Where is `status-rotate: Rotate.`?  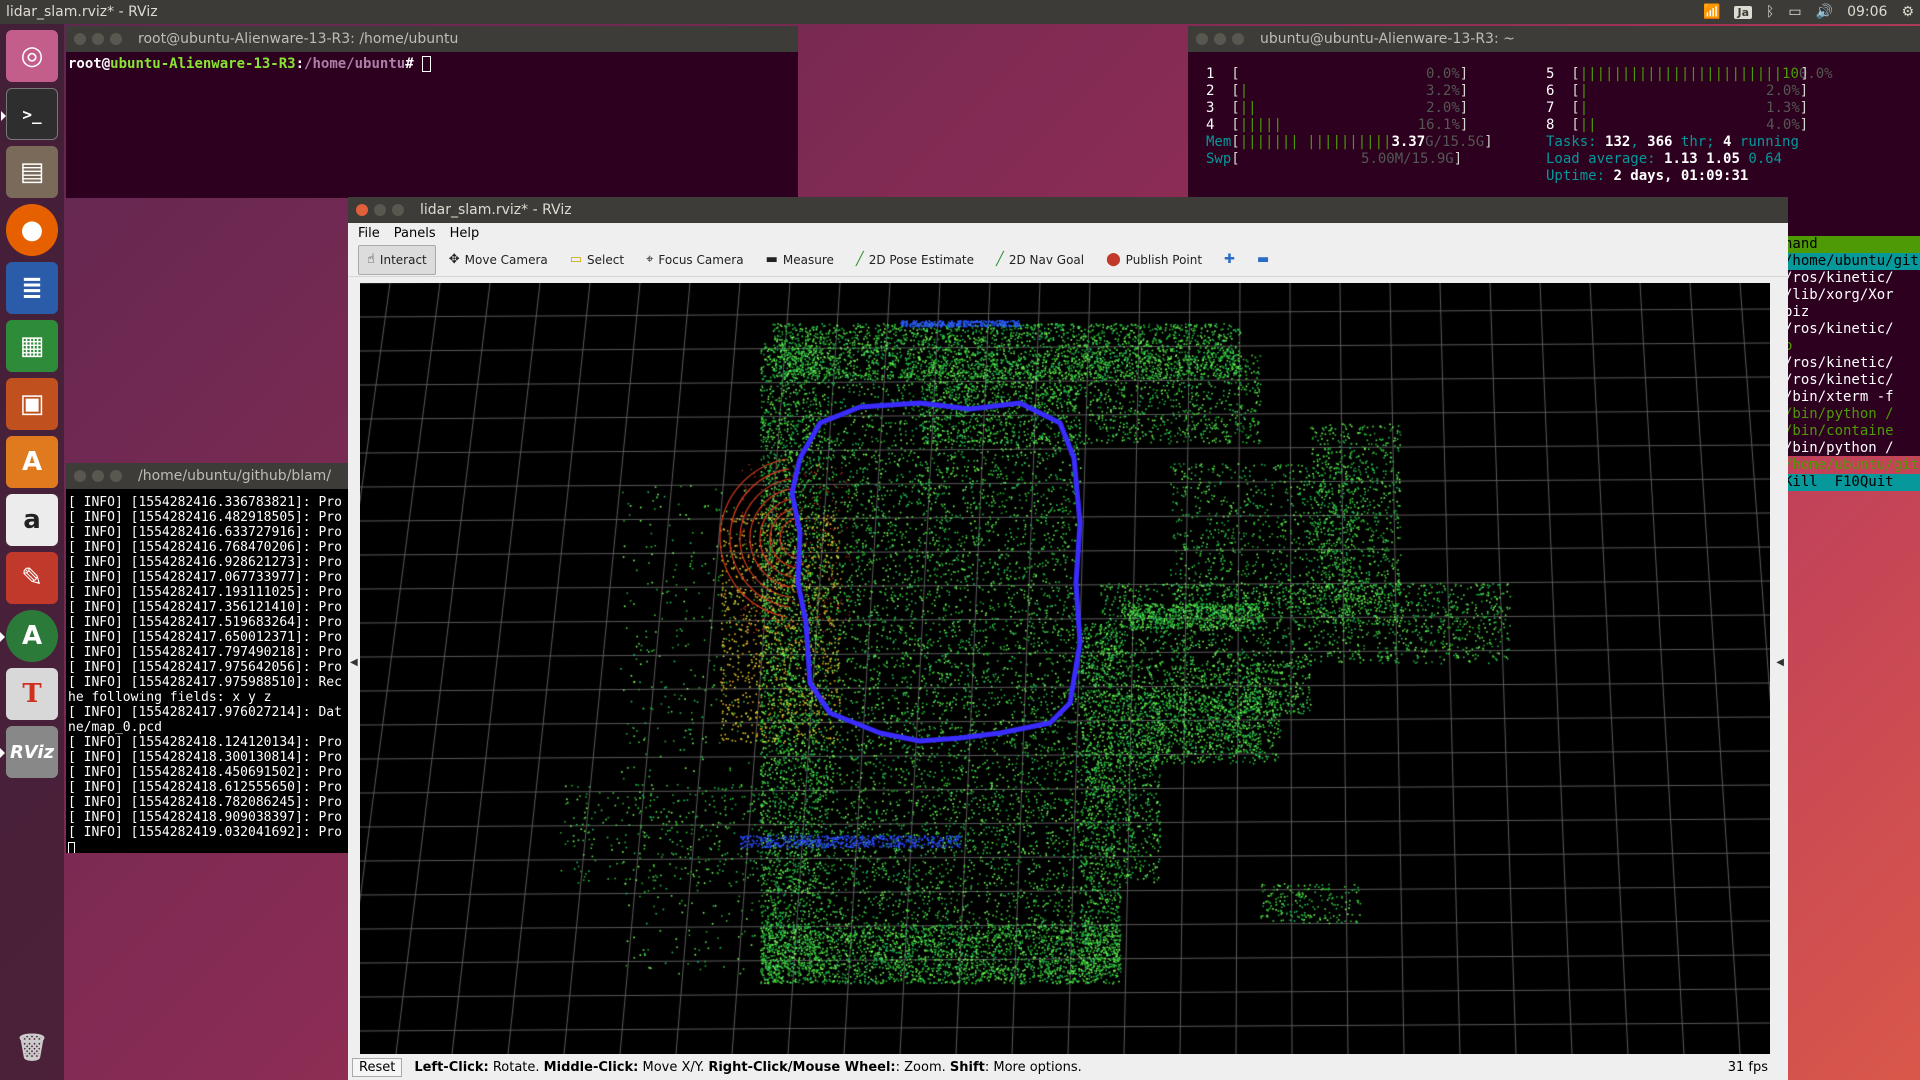 status-rotate: Rotate. is located at coordinates (516, 1067).